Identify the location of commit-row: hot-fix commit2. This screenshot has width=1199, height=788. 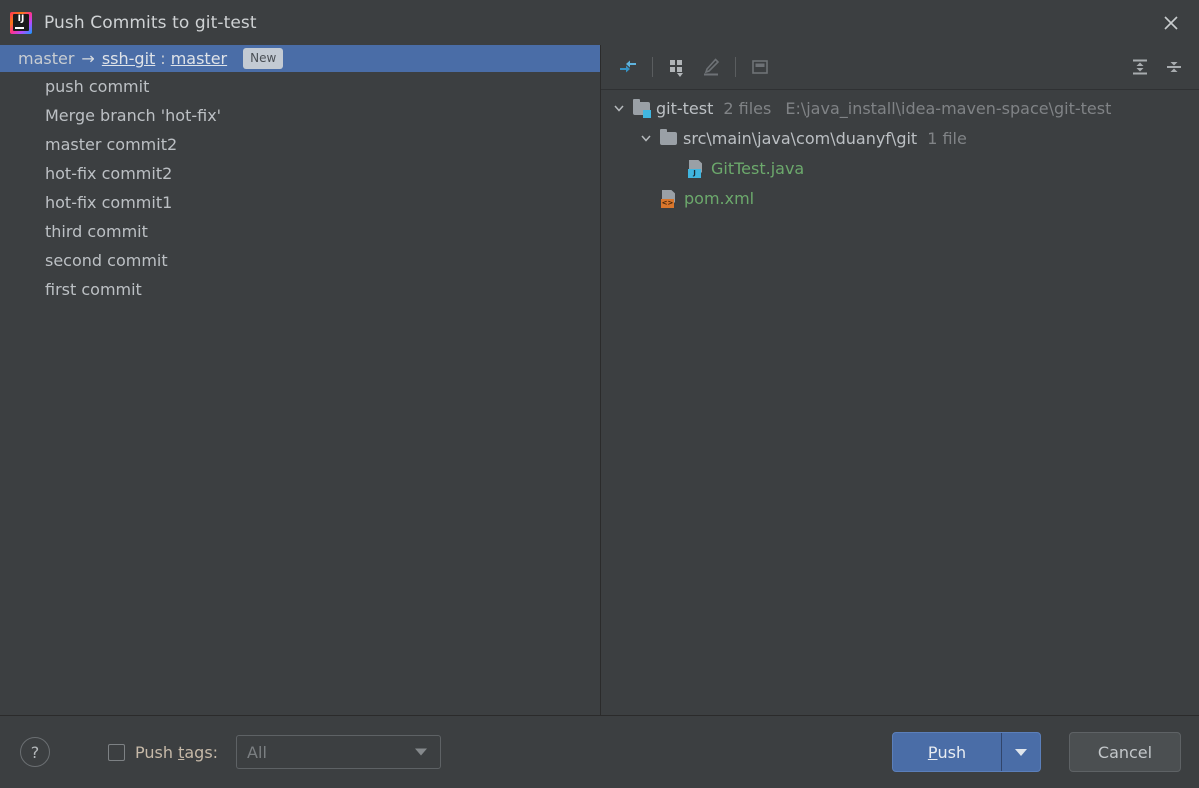
(300, 173).